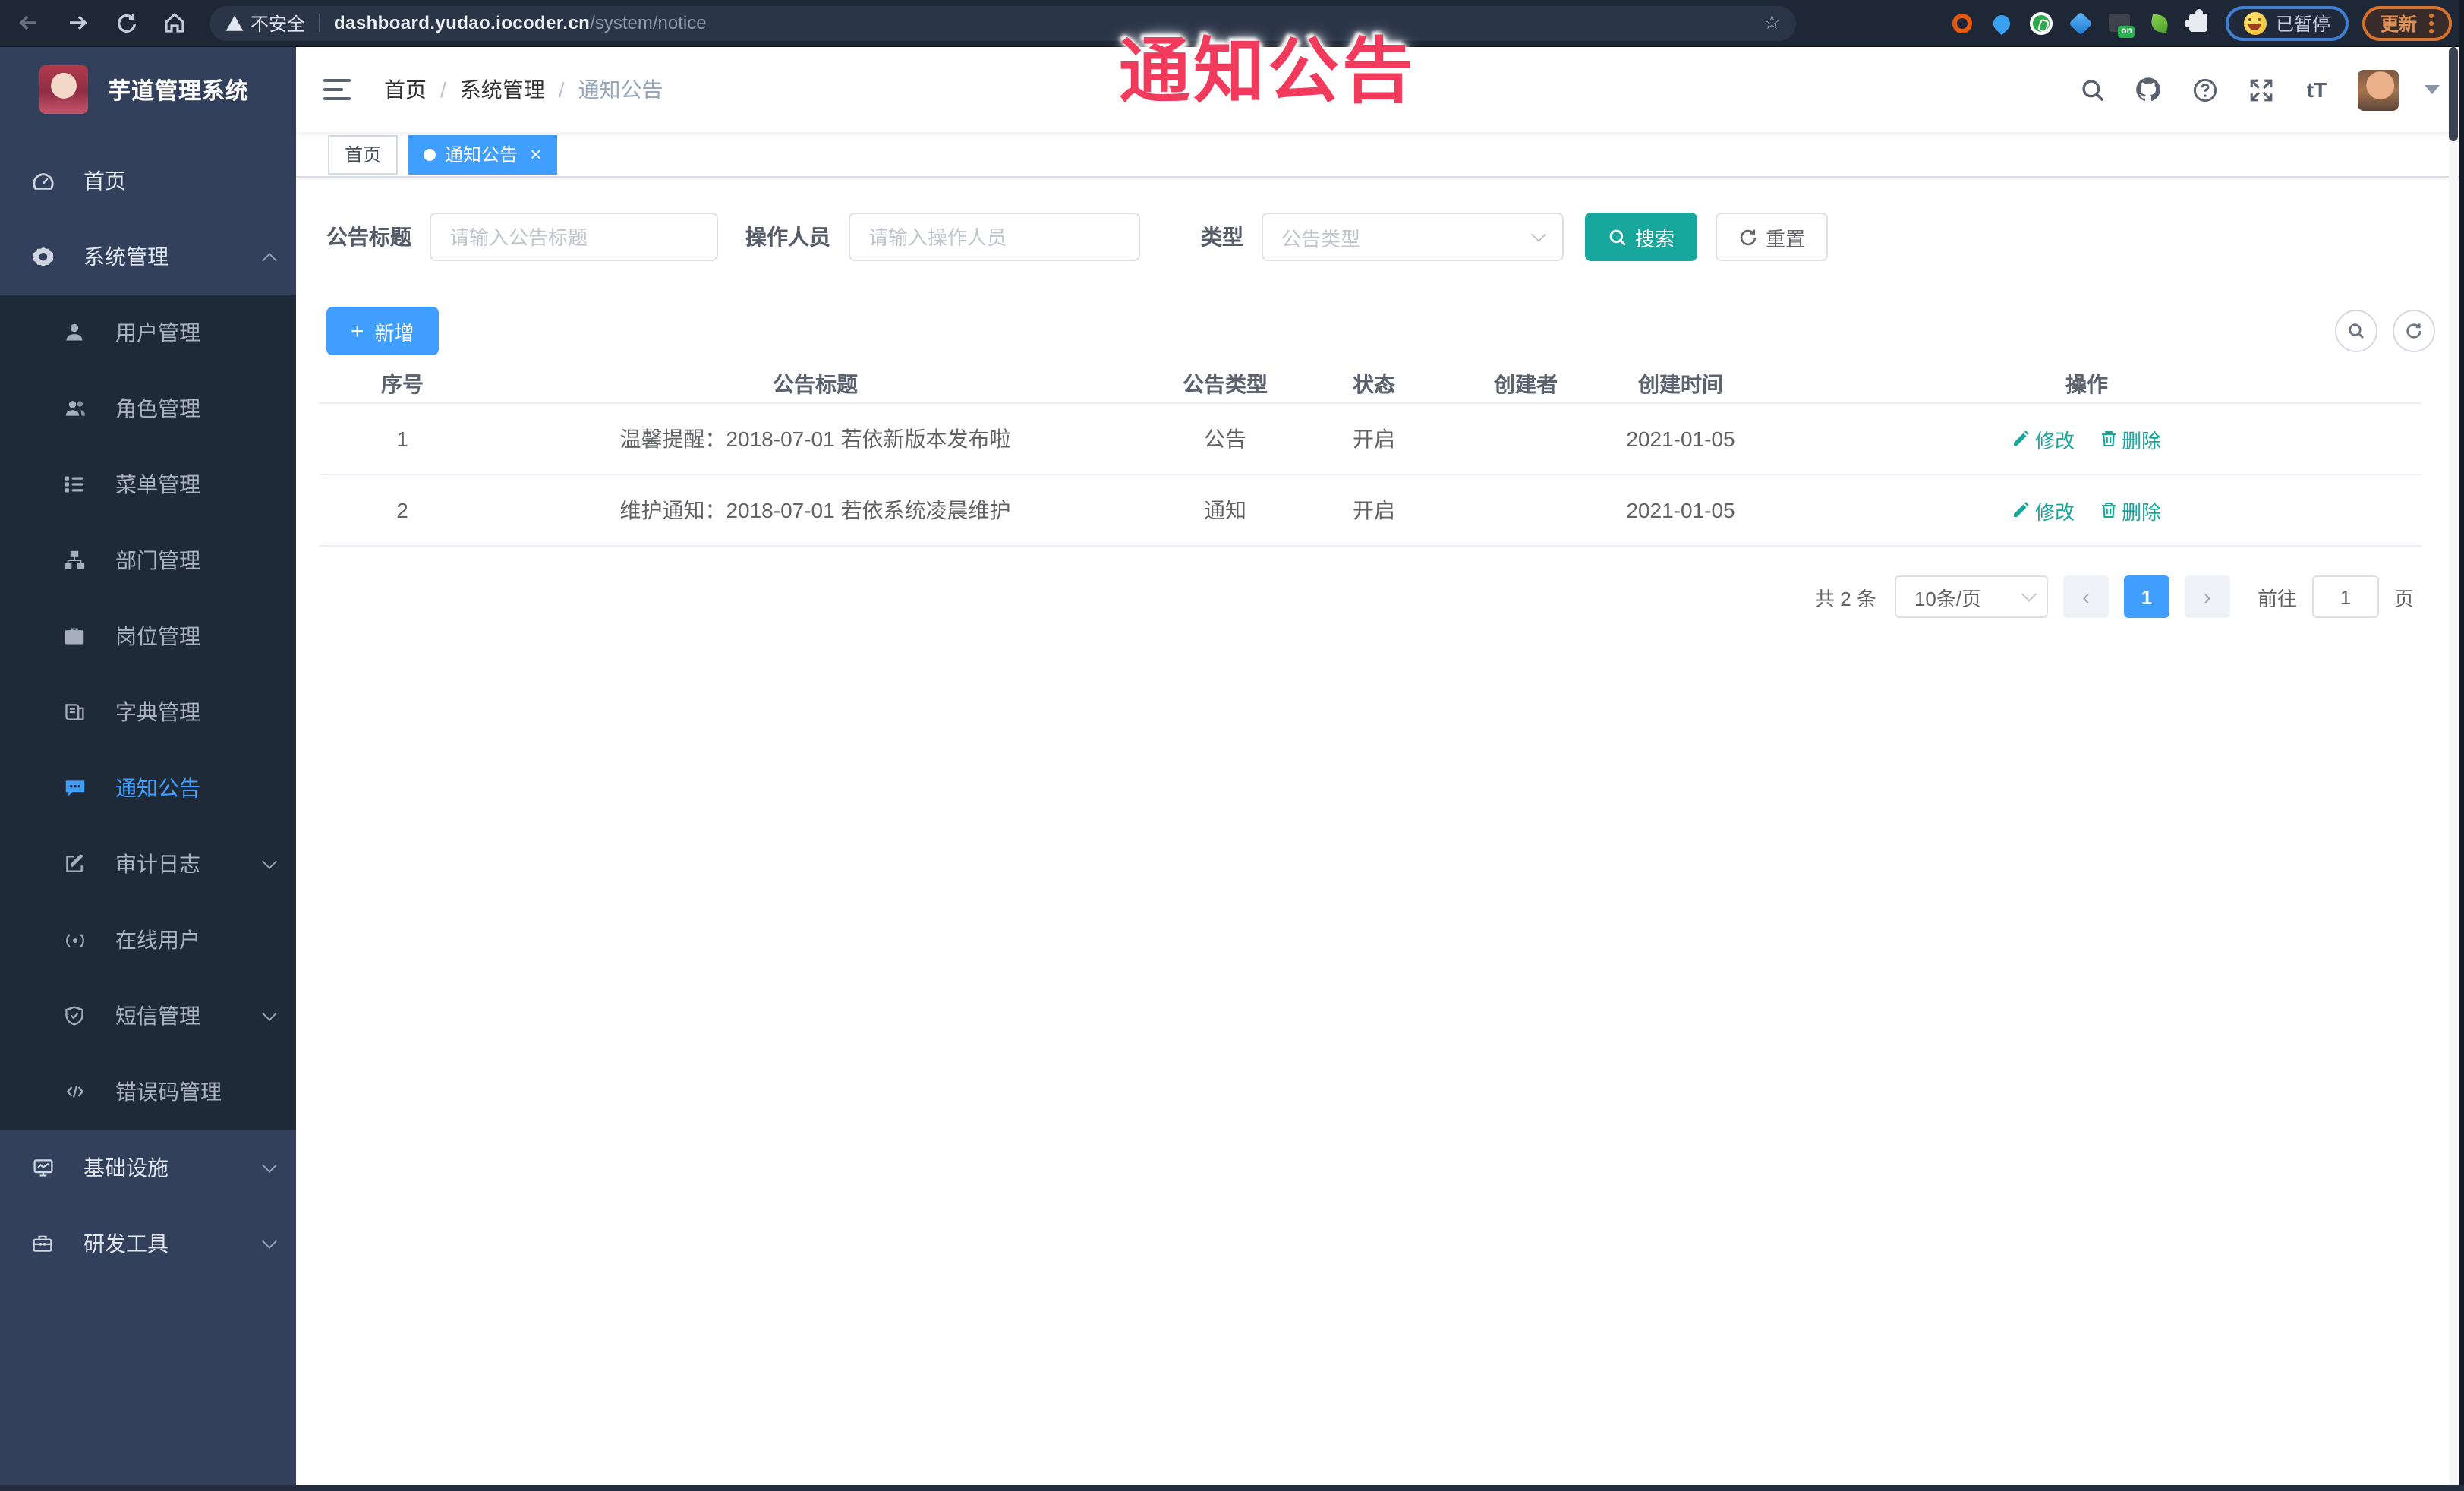 The width and height of the screenshot is (2464, 1491). What do you see at coordinates (2261, 89) in the screenshot?
I see `fullscreen-icon` at bounding box center [2261, 89].